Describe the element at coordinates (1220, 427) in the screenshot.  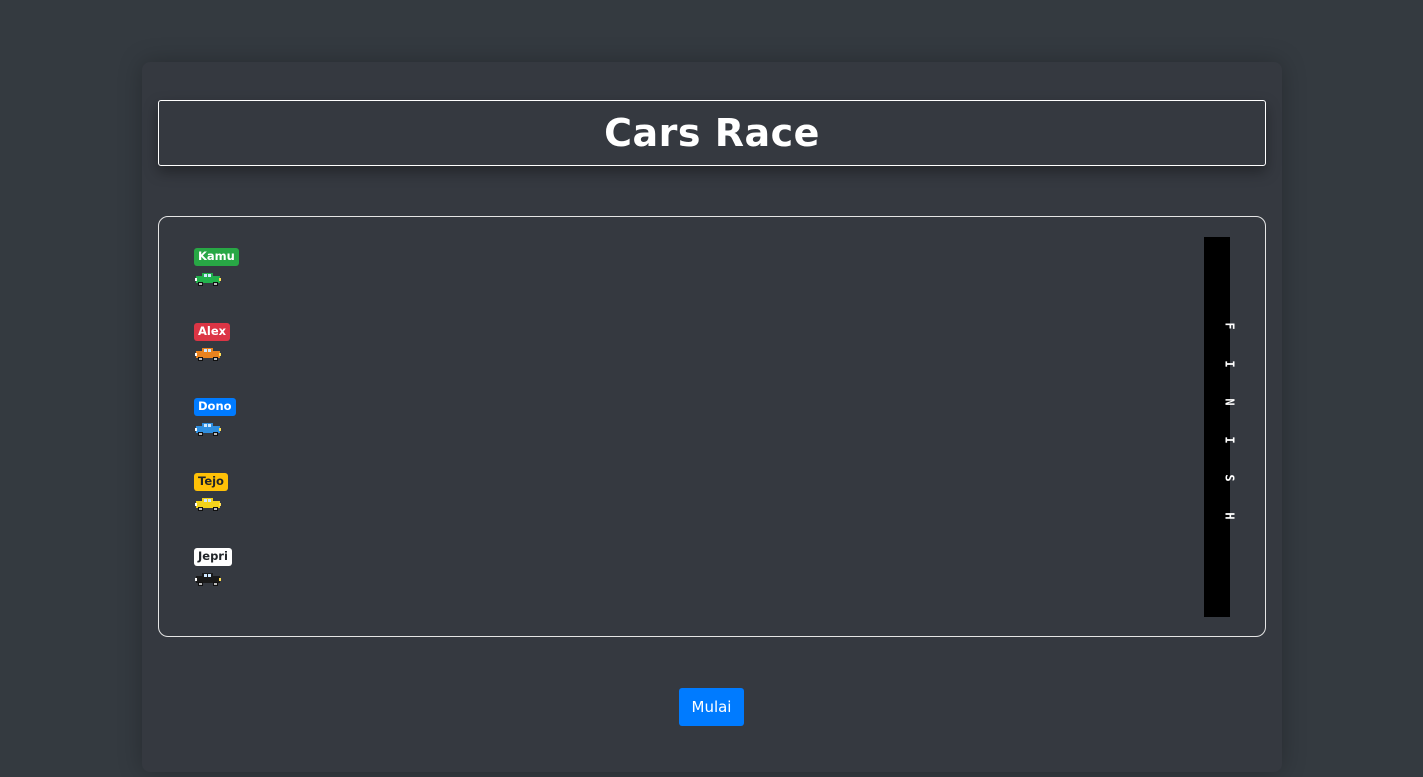
I see `finish-line: F I N I S H` at that location.